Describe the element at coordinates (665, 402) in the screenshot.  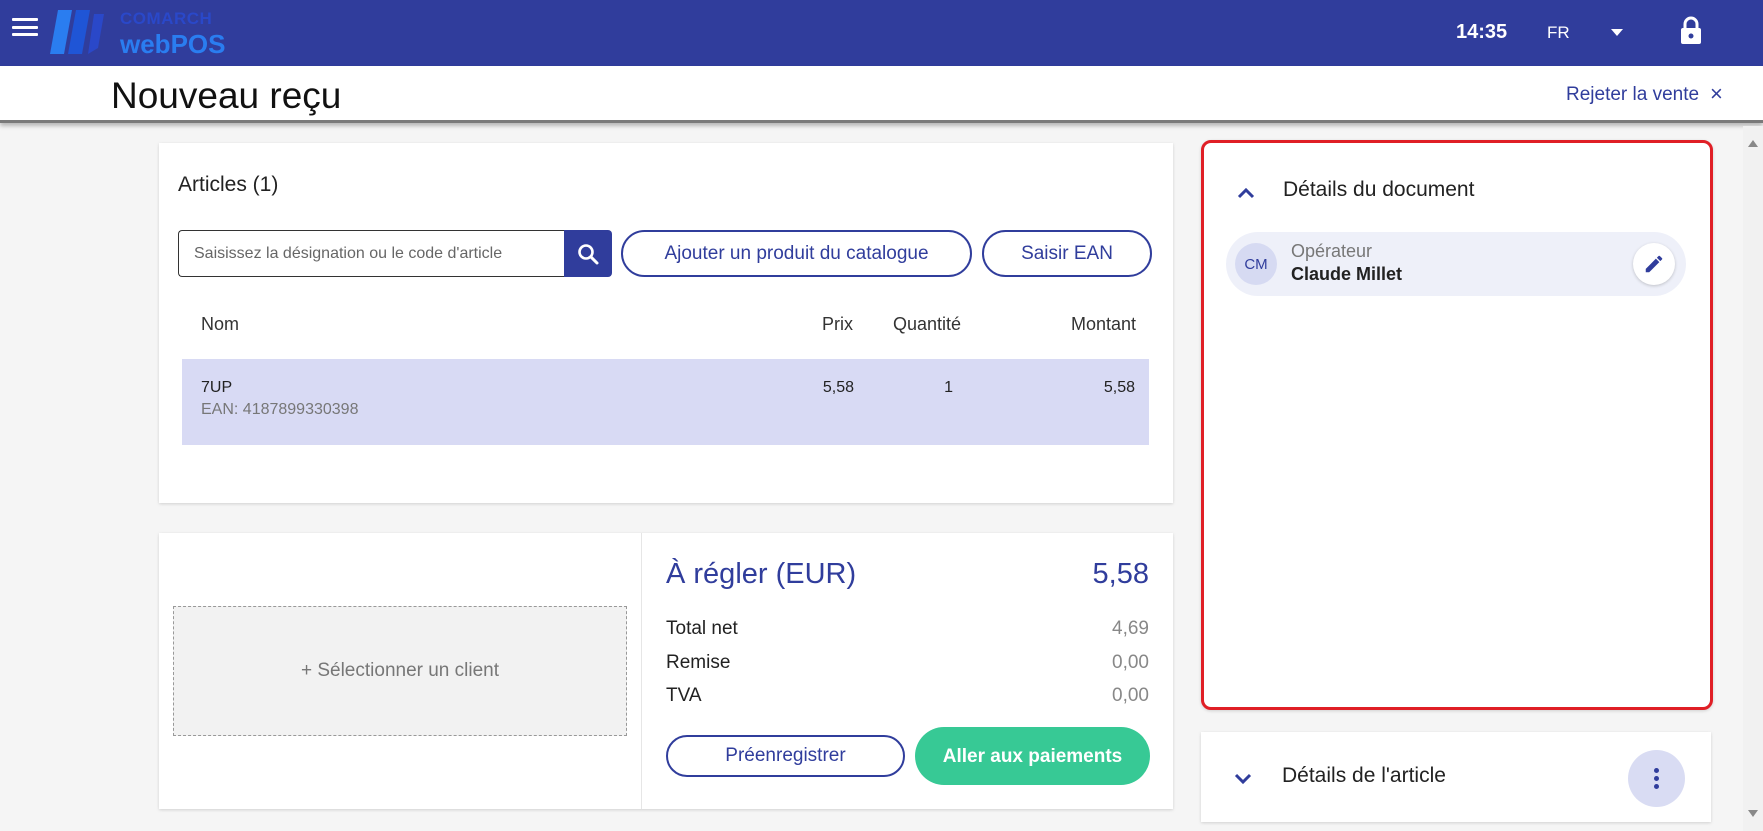
I see `table-row: 7UP EAN: 4187899330398 5,58 1 5,58` at that location.